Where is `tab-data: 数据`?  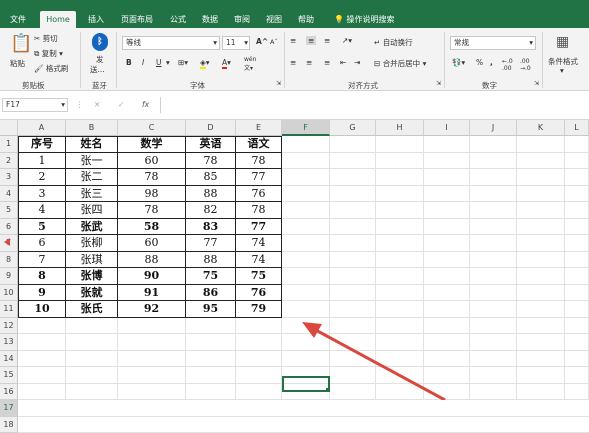
tab-data: 数据 is located at coordinates (210, 19).